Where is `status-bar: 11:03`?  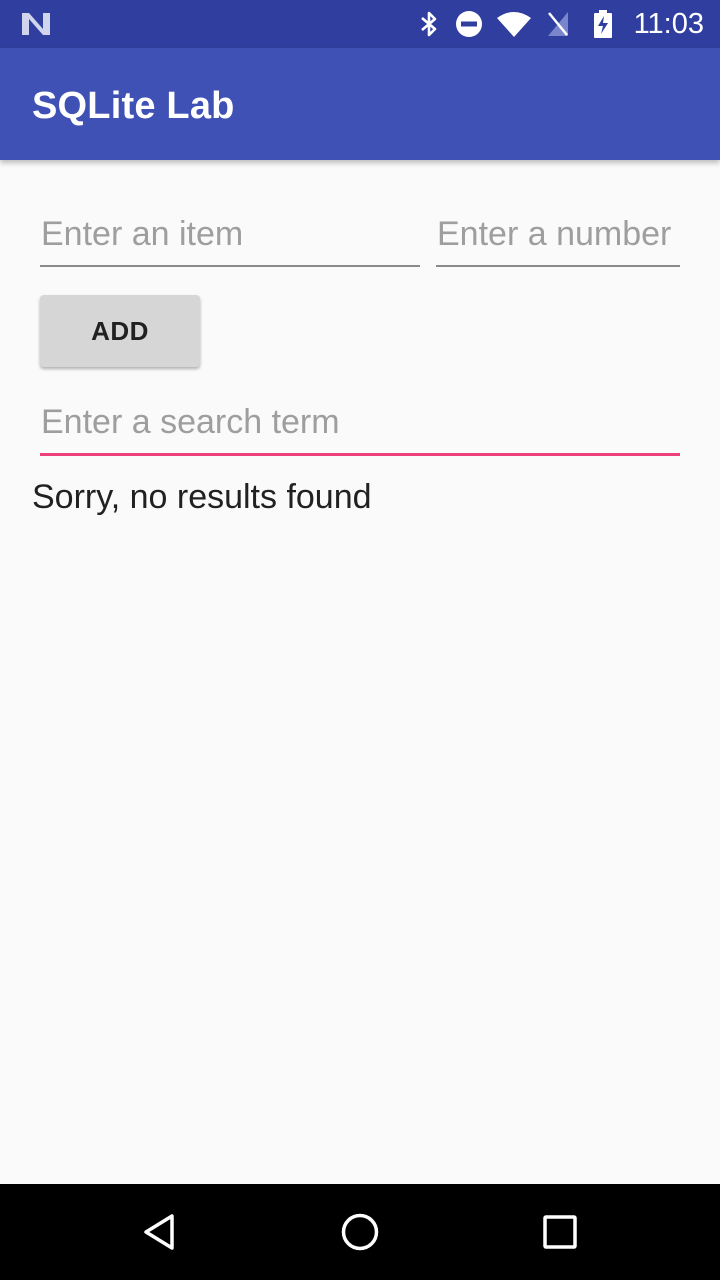
status-bar: 11:03 is located at coordinates (360, 24).